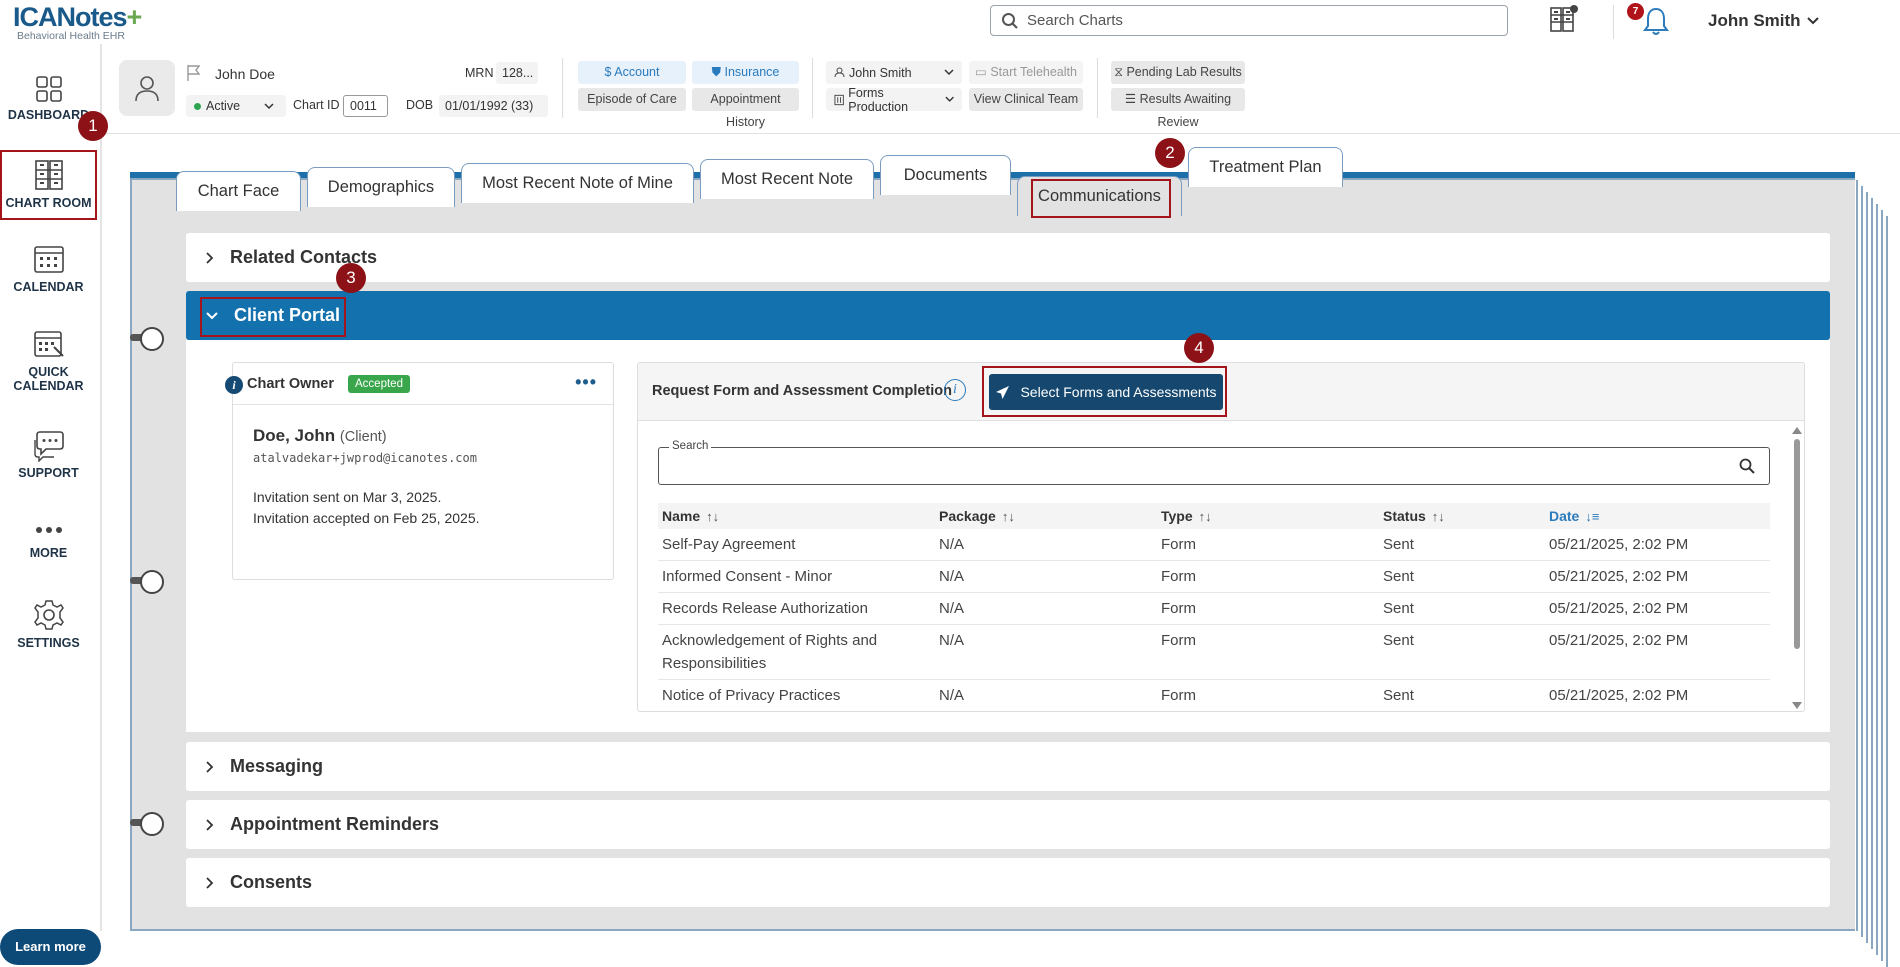  What do you see at coordinates (1046, 516) in the screenshot?
I see `column-header-package: Package ↑↓` at bounding box center [1046, 516].